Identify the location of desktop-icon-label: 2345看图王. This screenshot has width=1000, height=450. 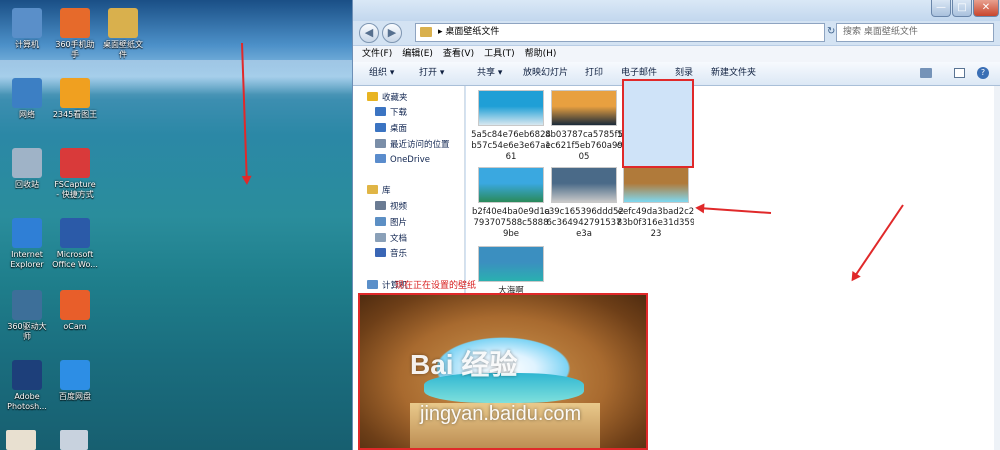
(75, 114).